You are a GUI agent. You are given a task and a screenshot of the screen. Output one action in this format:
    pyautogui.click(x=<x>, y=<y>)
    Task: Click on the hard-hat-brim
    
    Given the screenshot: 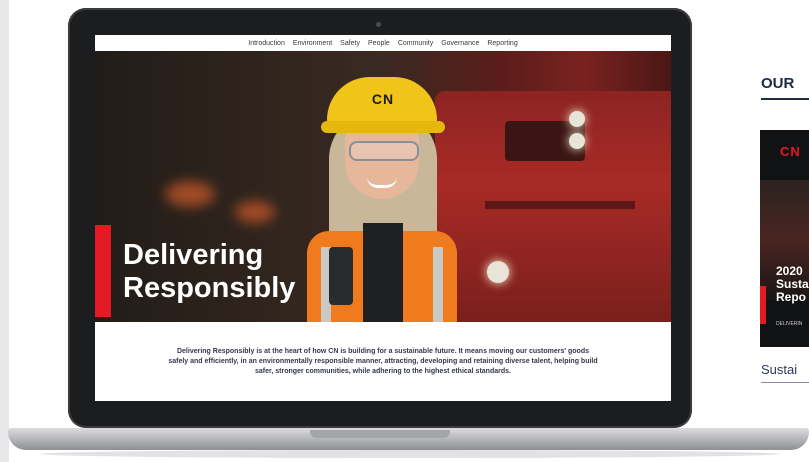 What is the action you would take?
    pyautogui.click(x=383, y=127)
    